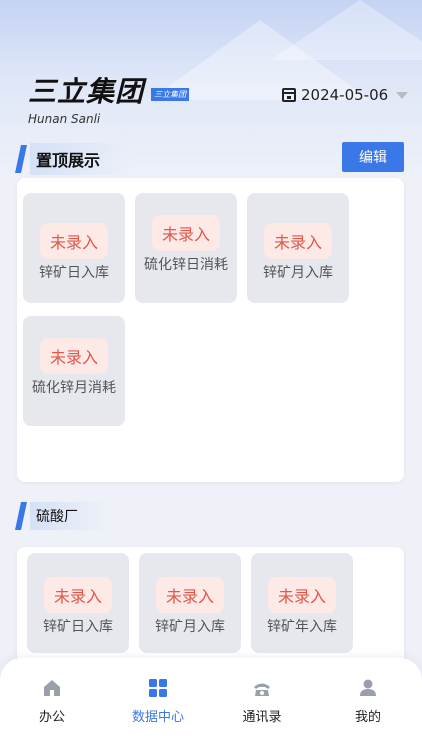 This screenshot has width=422, height=750. What do you see at coordinates (51, 717) in the screenshot?
I see `tab-label: 办公` at bounding box center [51, 717].